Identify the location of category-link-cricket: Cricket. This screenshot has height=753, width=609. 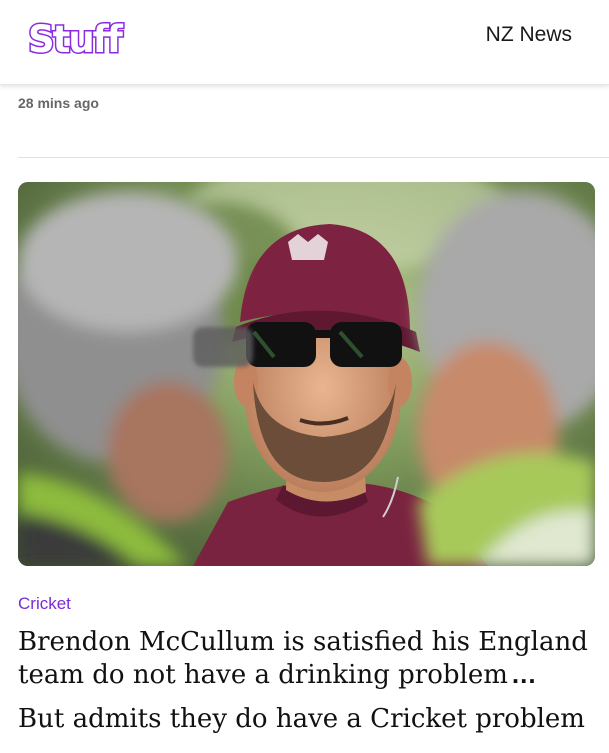
(44, 604).